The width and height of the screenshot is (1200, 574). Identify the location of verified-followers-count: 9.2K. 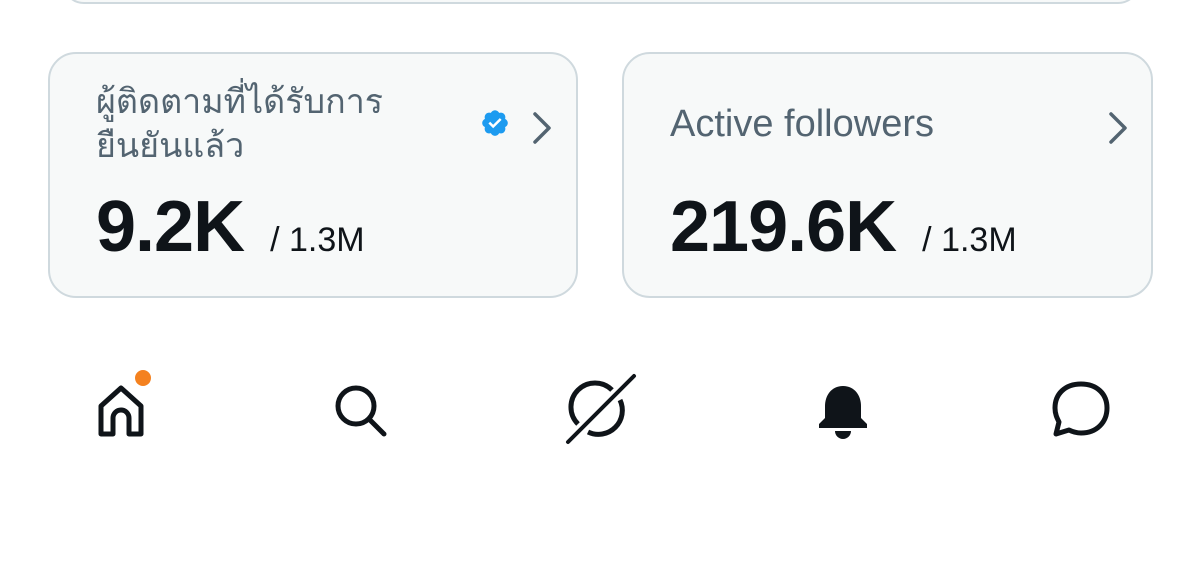
(170, 227).